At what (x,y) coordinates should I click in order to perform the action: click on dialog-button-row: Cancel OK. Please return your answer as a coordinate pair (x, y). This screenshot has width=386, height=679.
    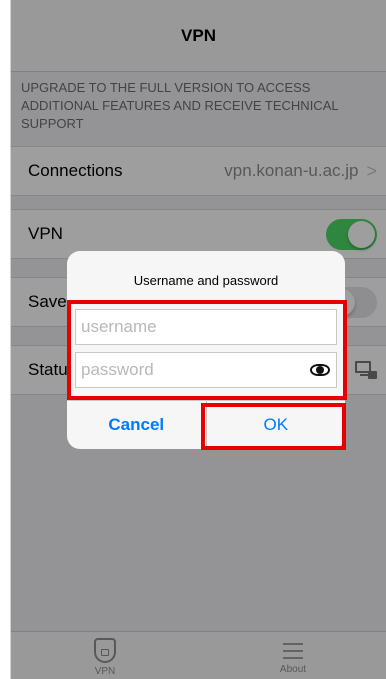
    Looking at the image, I should click on (206, 424).